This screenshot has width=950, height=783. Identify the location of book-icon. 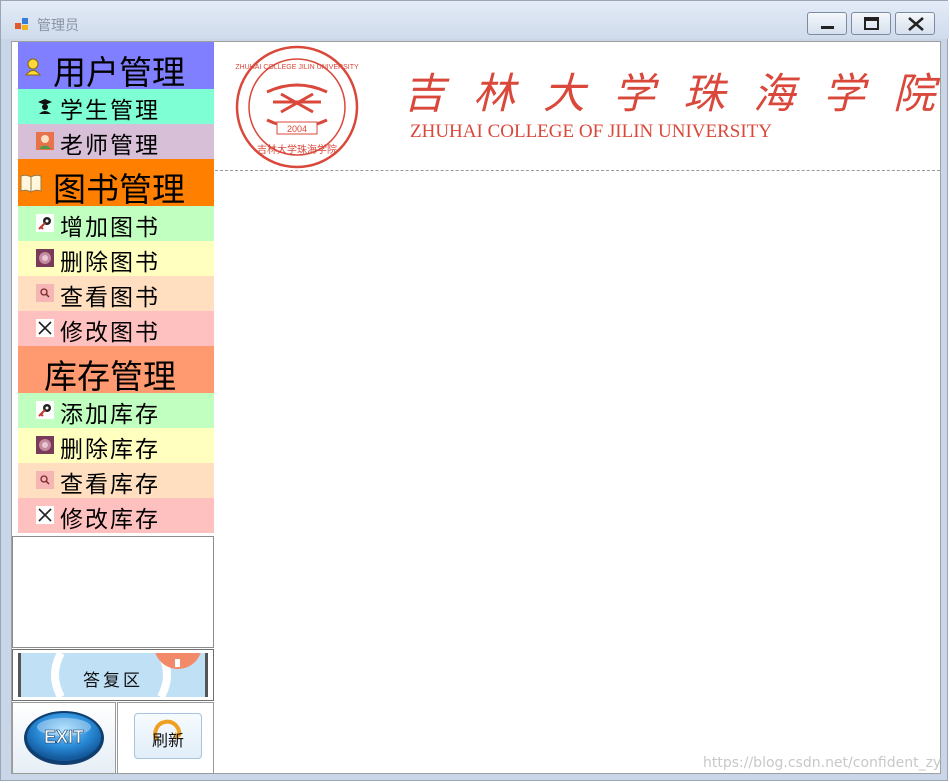
(31, 183).